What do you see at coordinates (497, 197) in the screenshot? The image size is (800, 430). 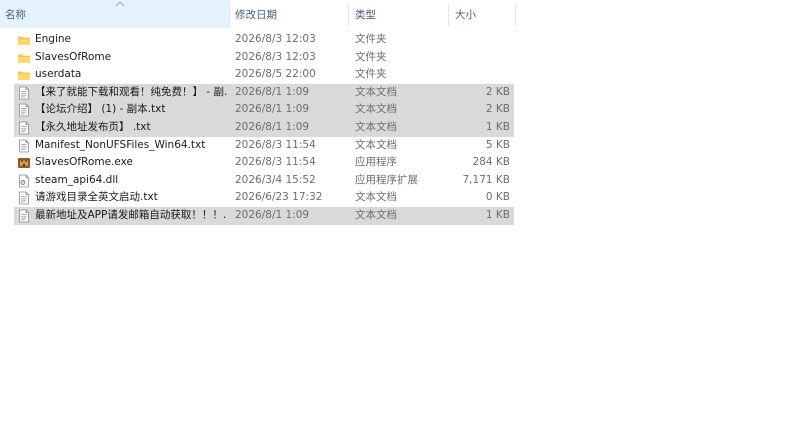 I see `file-size: 0 KB` at bounding box center [497, 197].